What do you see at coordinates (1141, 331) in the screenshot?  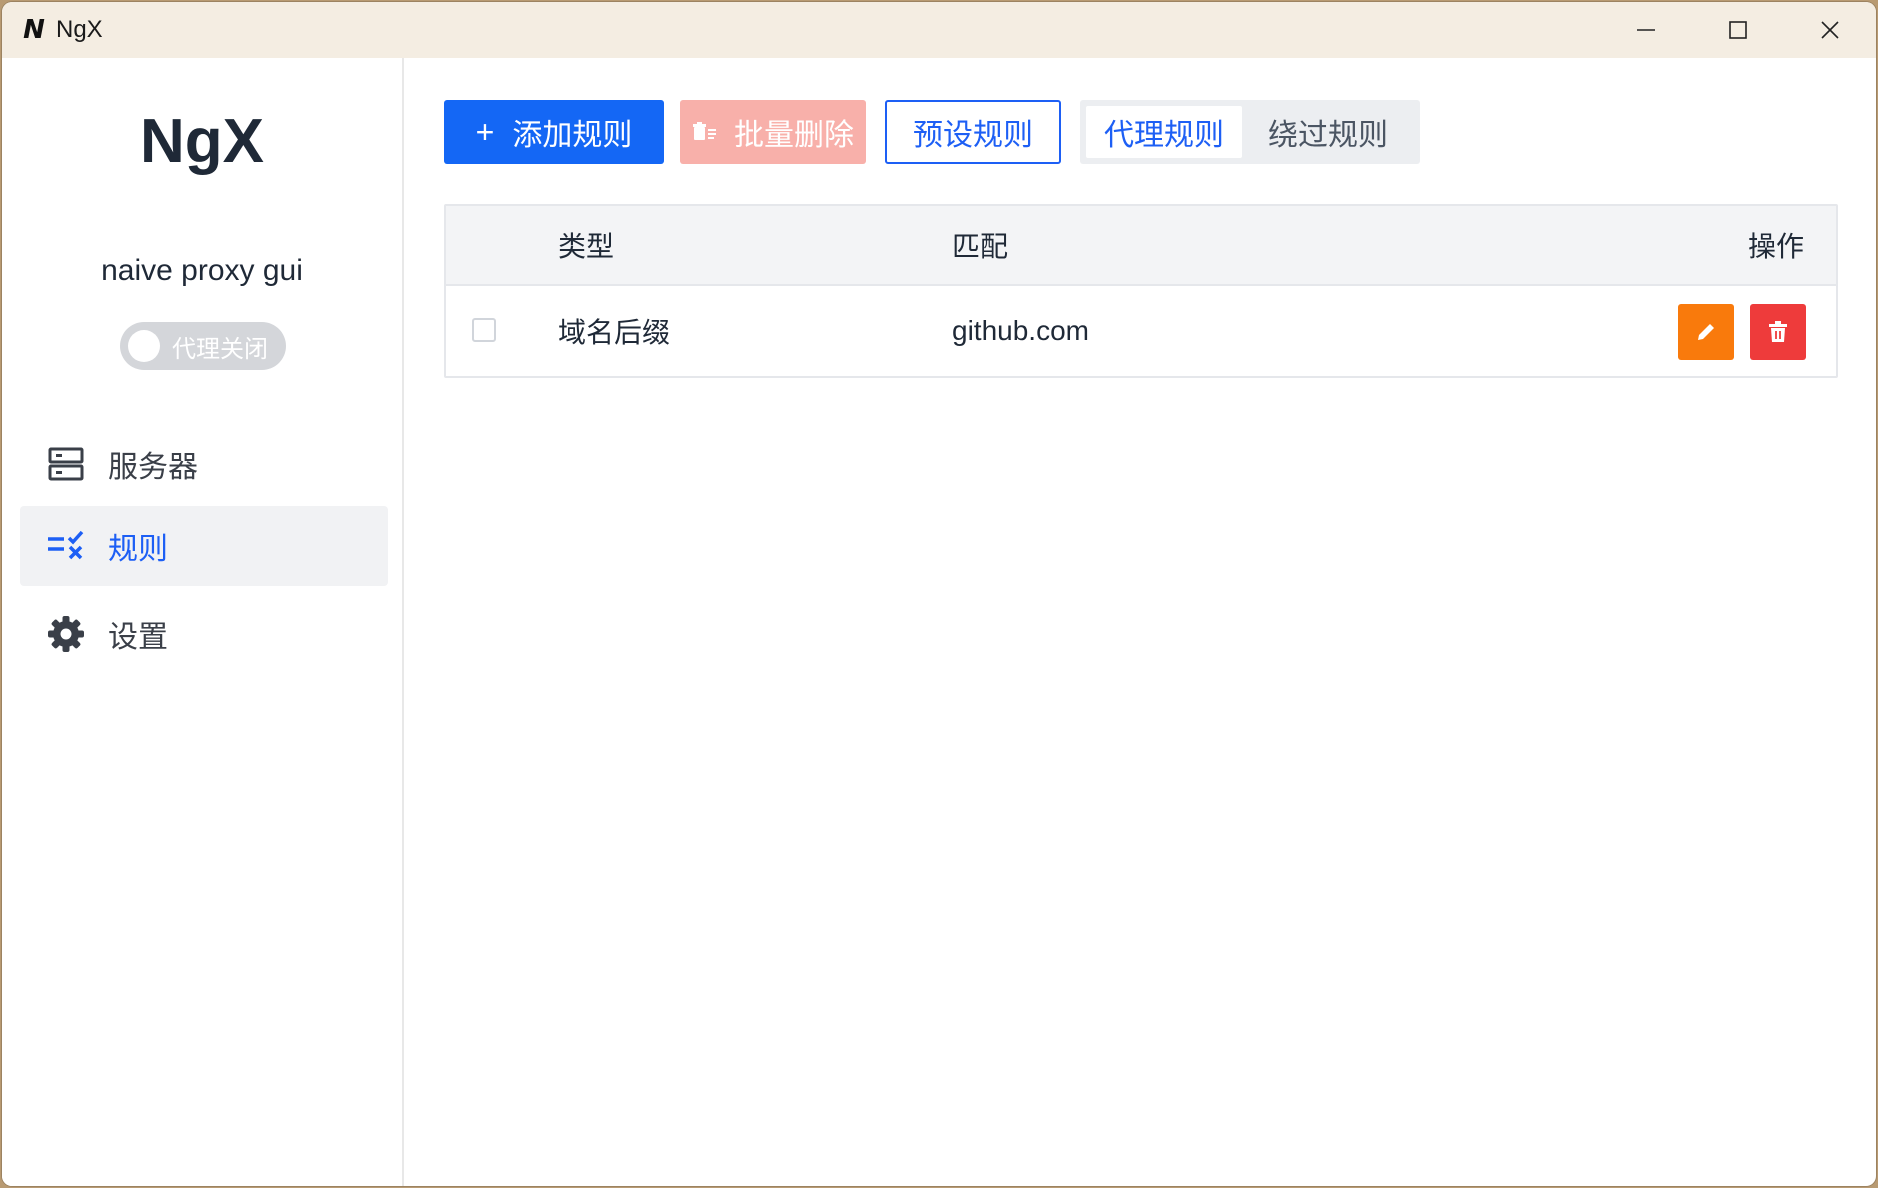 I see `table-row: 域名后缀 github.com` at bounding box center [1141, 331].